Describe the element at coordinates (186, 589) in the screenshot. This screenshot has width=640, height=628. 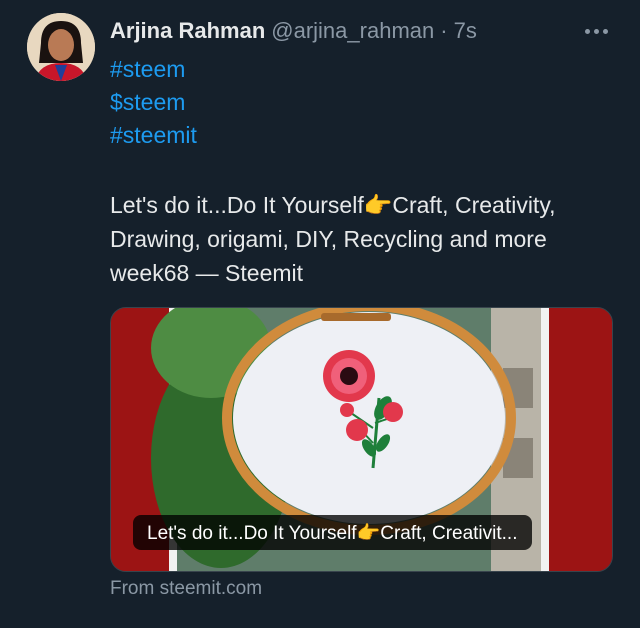
I see `link-source: From steemit.com` at that location.